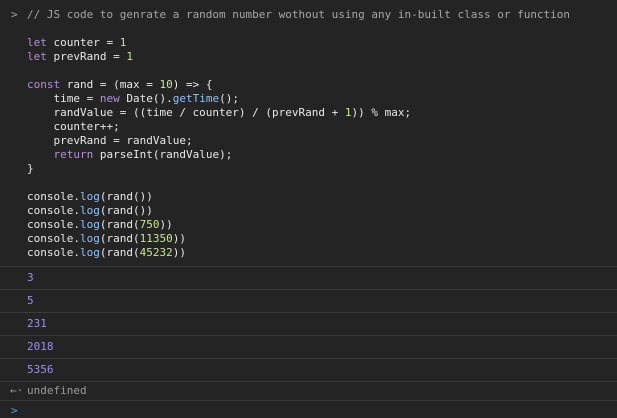  Describe the element at coordinates (322, 239) in the screenshot. I see `code-line: console.log(rand(11350))` at that location.